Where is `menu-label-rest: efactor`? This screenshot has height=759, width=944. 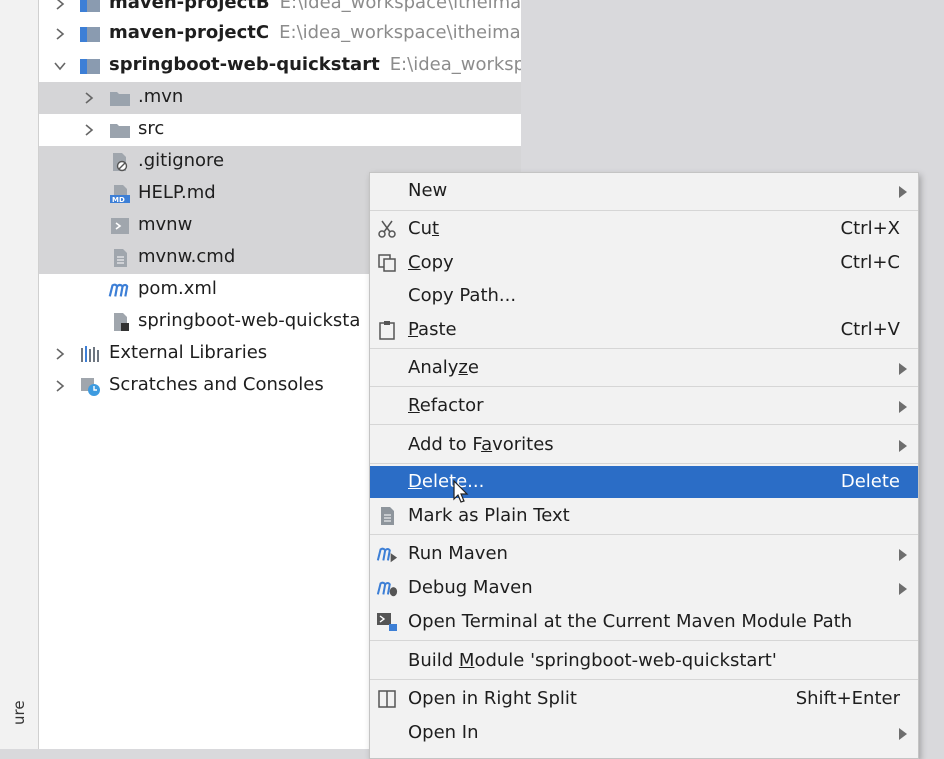 menu-label-rest: efactor is located at coordinates (451, 405).